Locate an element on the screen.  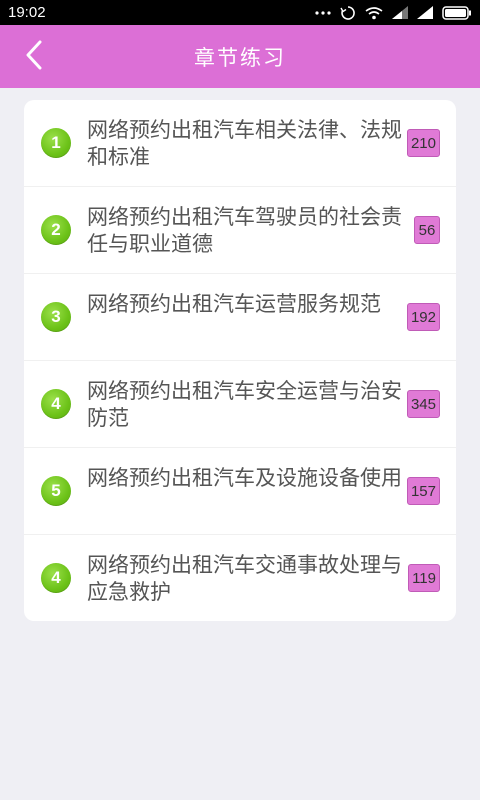
header-bar: 章节练习 is located at coordinates (240, 56).